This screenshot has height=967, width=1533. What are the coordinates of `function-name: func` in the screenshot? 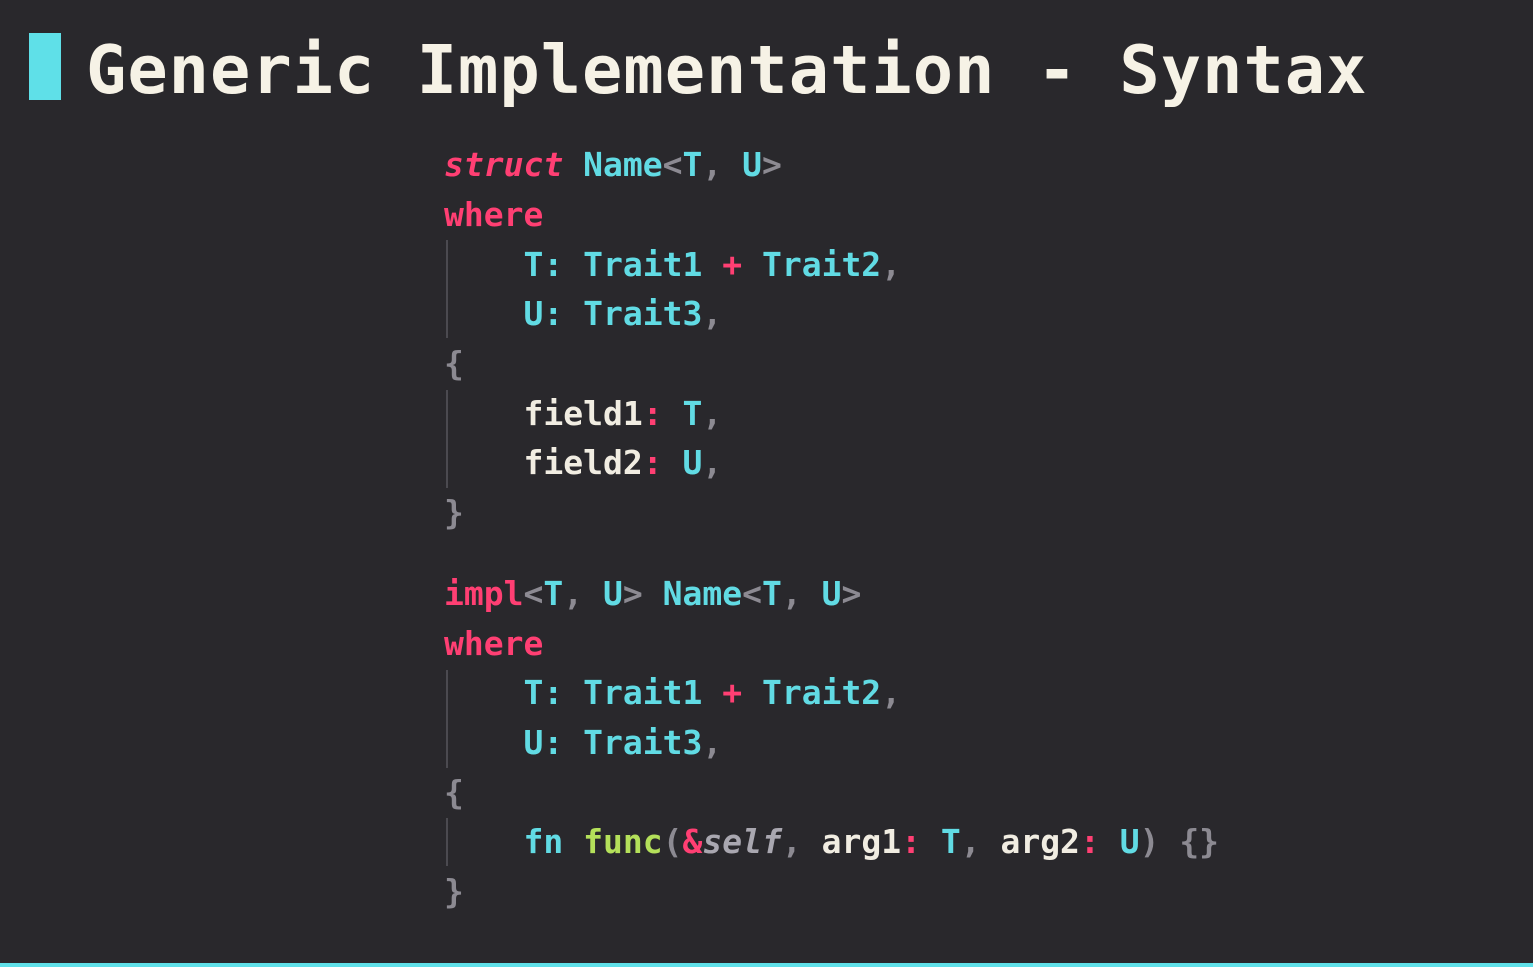 It's located at (623, 841).